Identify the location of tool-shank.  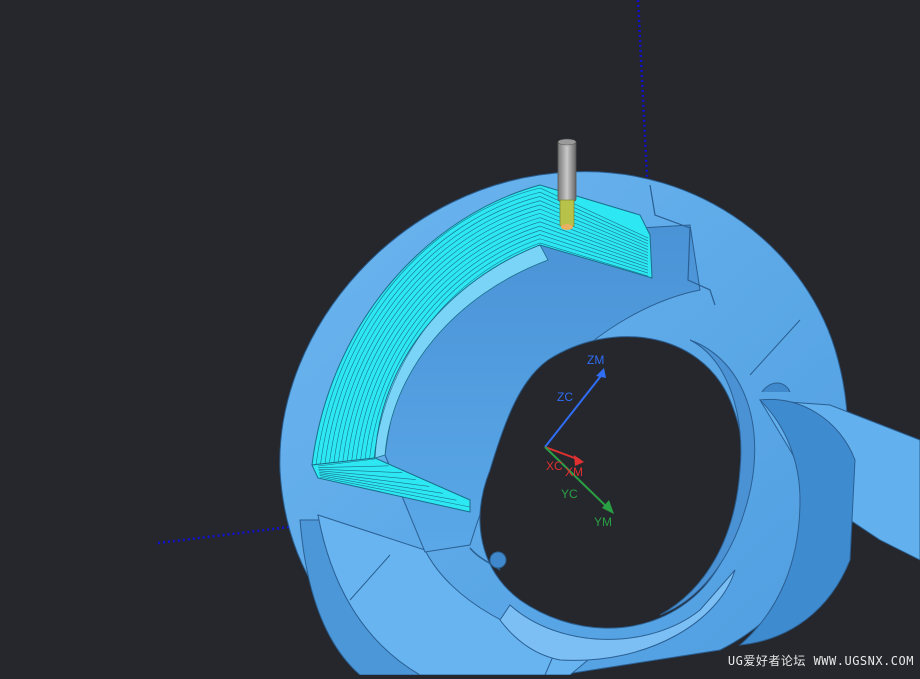
(567, 171).